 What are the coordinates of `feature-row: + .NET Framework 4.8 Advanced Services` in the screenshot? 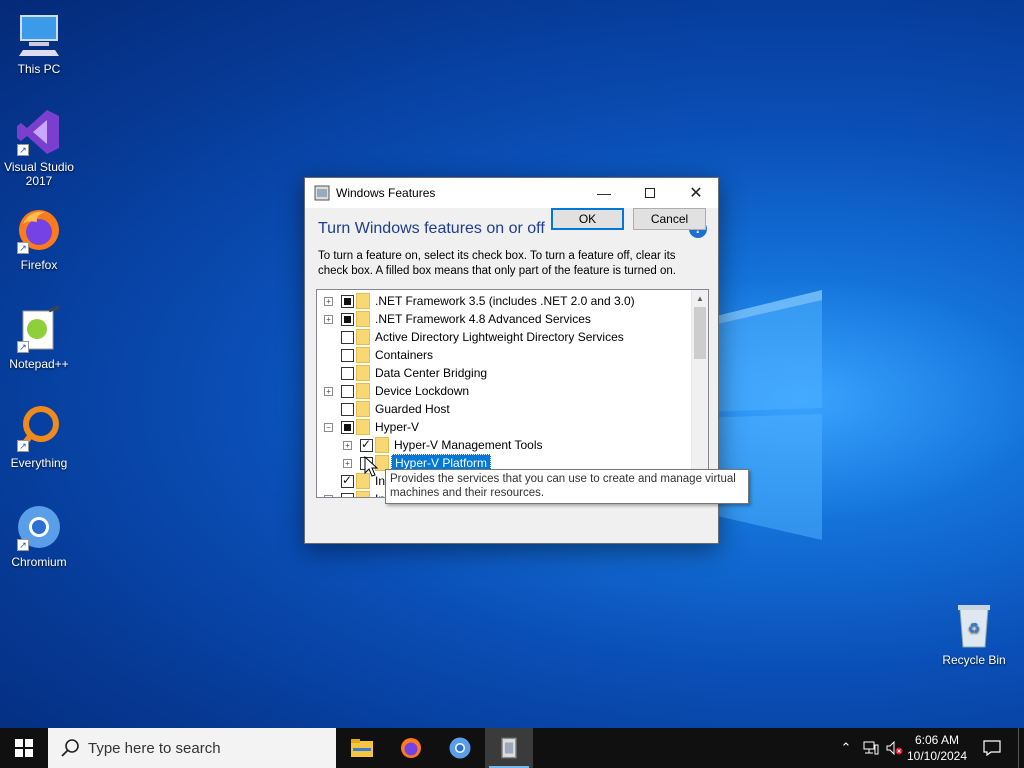 It's located at (504, 319).